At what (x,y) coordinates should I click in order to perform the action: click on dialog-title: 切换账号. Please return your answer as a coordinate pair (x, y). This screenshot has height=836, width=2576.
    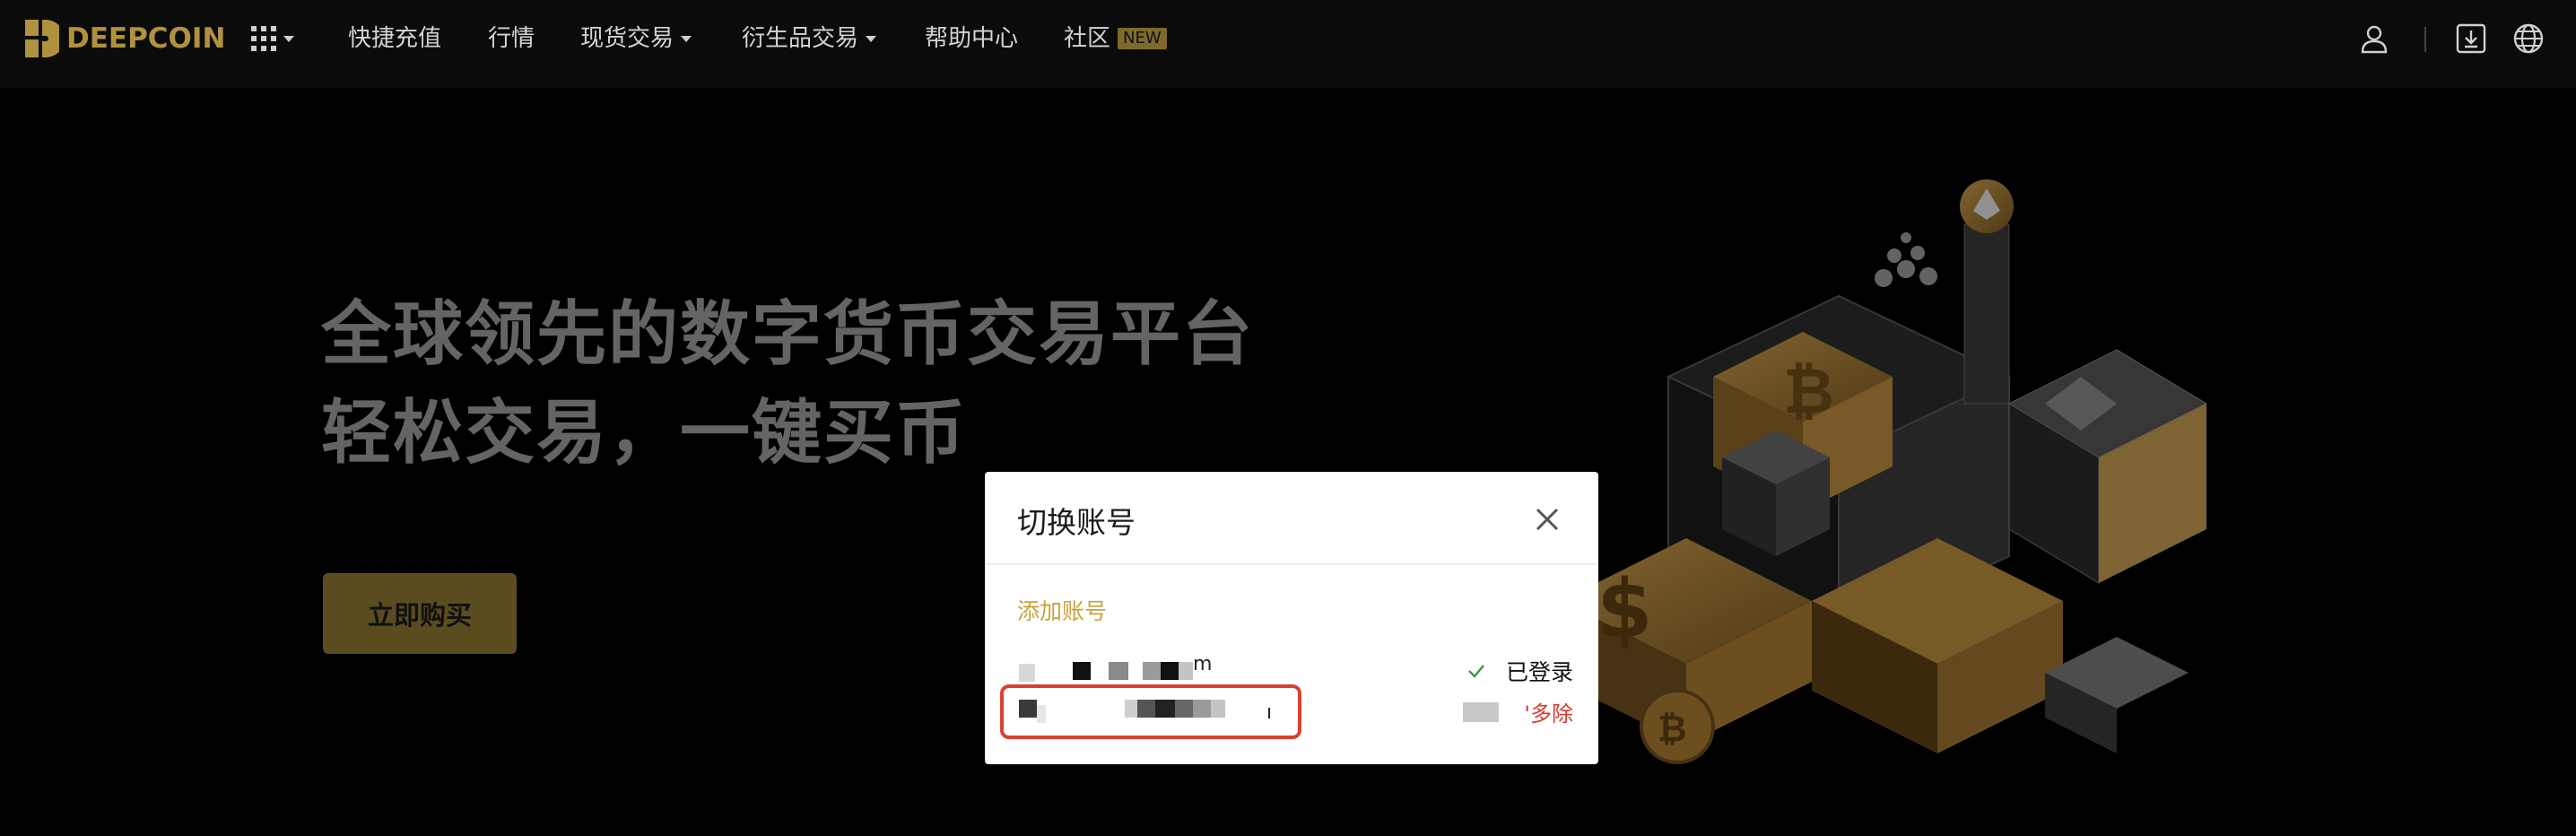
    Looking at the image, I should click on (1076, 522).